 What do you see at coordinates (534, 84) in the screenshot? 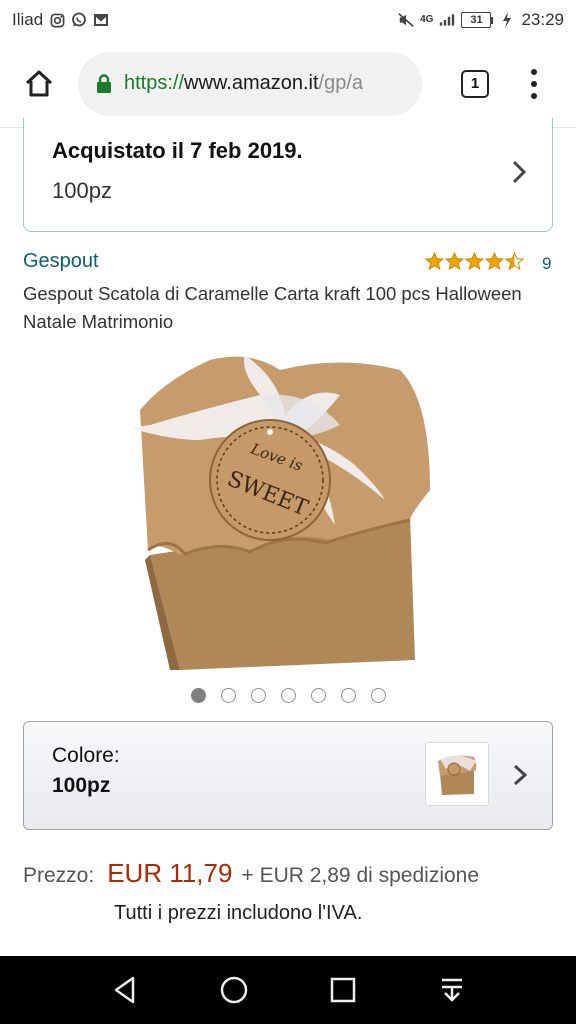
I see `overflow-menu-button` at bounding box center [534, 84].